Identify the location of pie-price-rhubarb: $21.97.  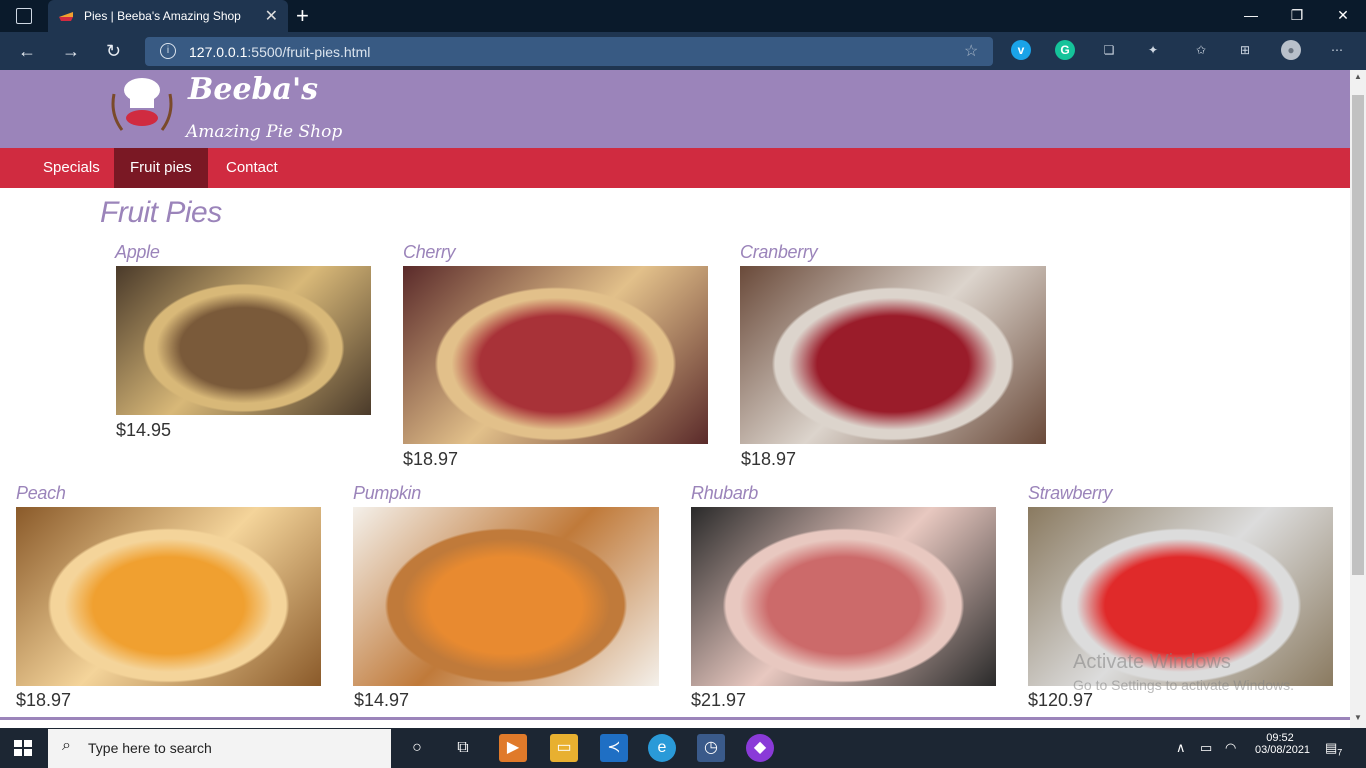
(719, 700).